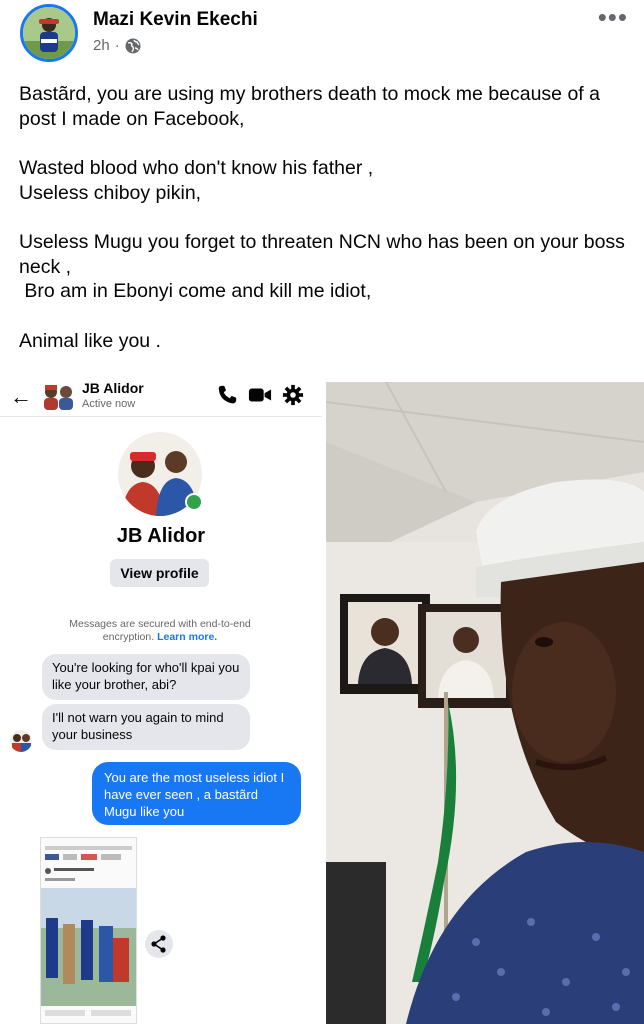 Image resolution: width=644 pixels, height=1024 pixels. I want to click on globe-icon, so click(133, 45).